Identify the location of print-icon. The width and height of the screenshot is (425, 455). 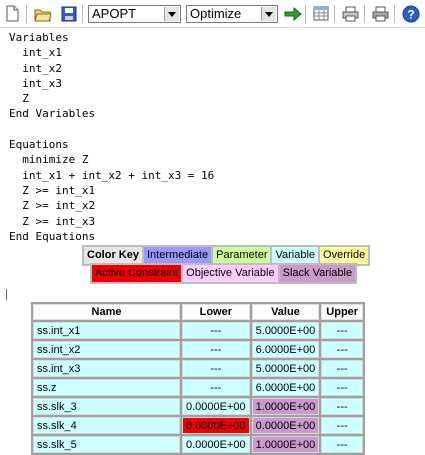
(380, 13).